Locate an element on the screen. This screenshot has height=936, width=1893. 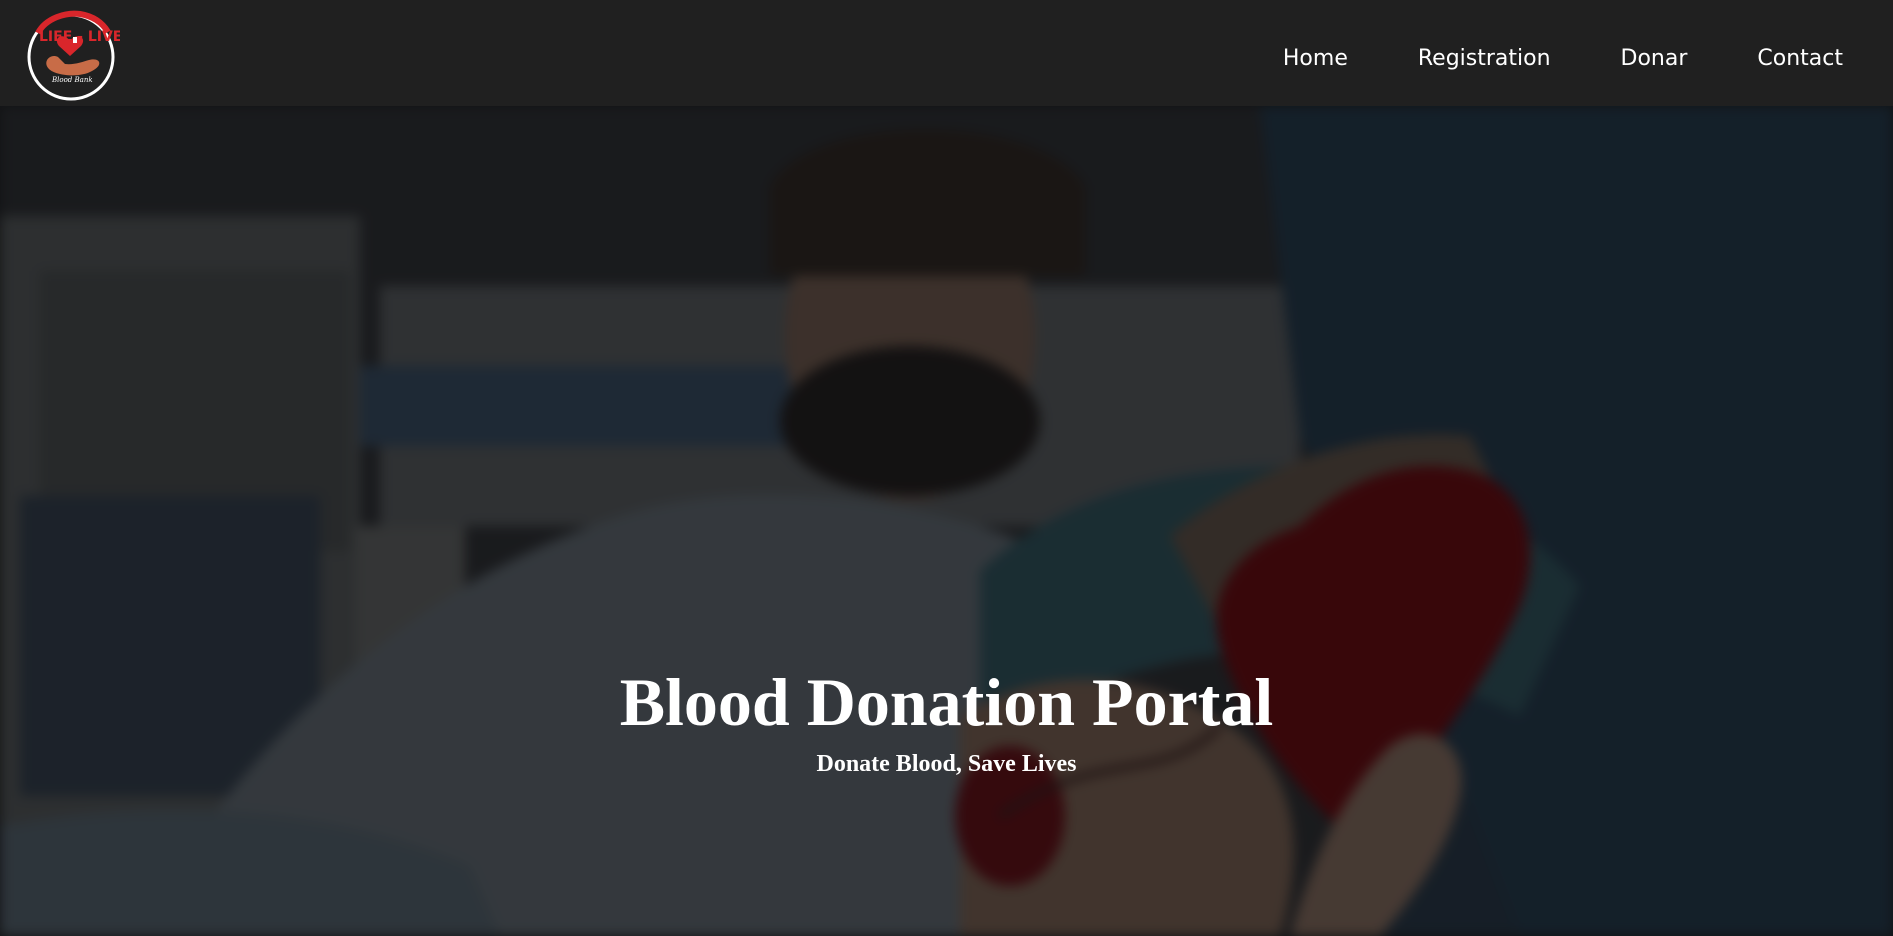
nav-registration-link: Registration is located at coordinates (1484, 59).